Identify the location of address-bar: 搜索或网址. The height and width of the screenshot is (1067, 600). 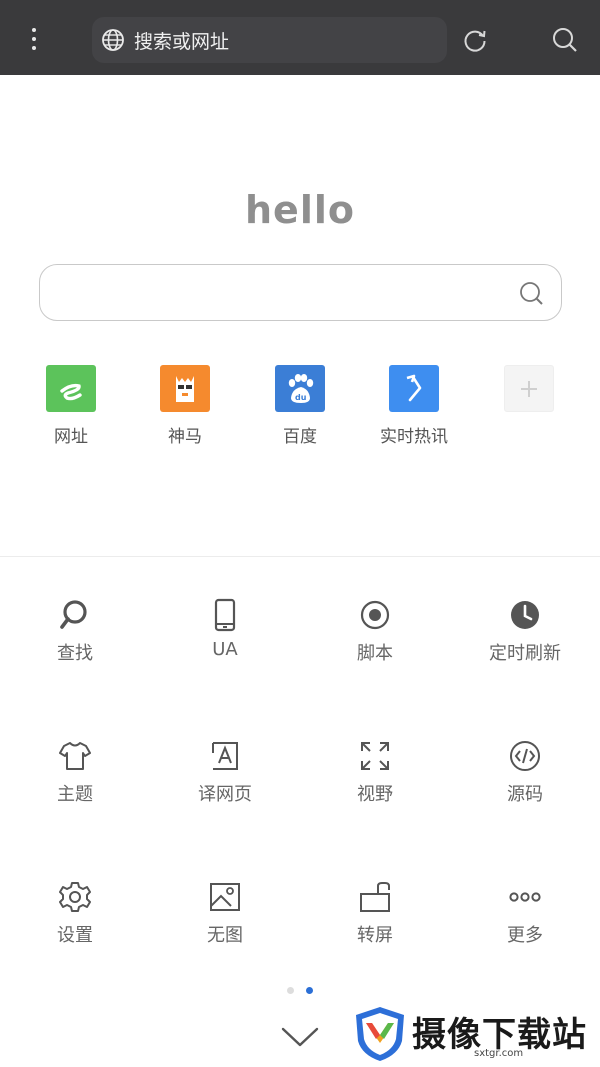
(269, 40).